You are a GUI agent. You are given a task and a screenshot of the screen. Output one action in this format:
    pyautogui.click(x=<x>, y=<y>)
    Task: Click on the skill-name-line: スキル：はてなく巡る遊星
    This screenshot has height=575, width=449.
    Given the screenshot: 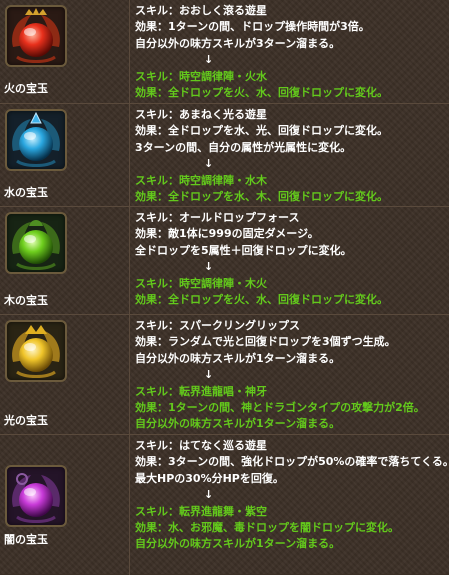 What is the action you would take?
    pyautogui.click(x=201, y=445)
    